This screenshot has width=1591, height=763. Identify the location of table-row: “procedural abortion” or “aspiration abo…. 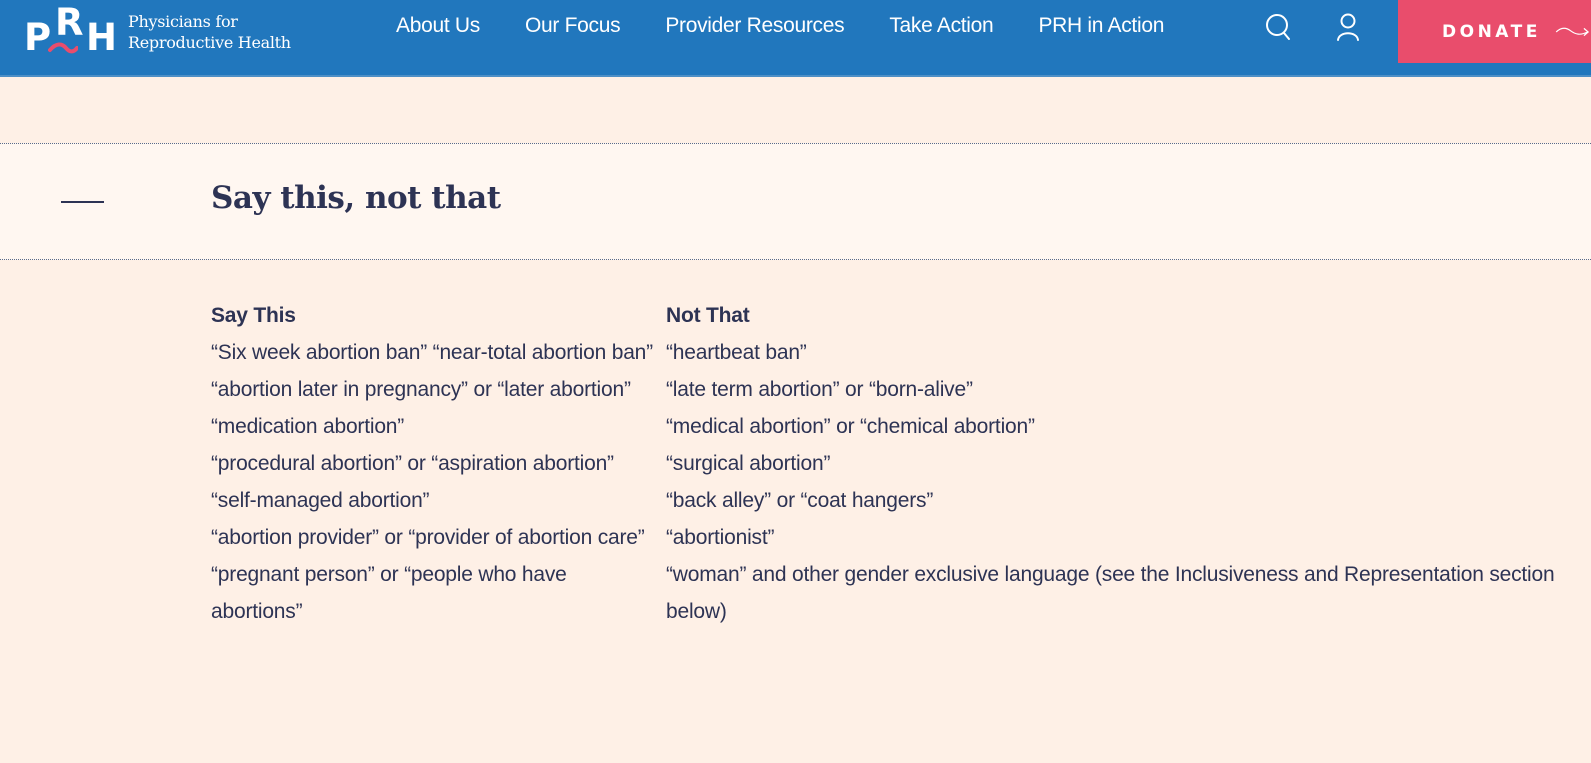
(888, 463).